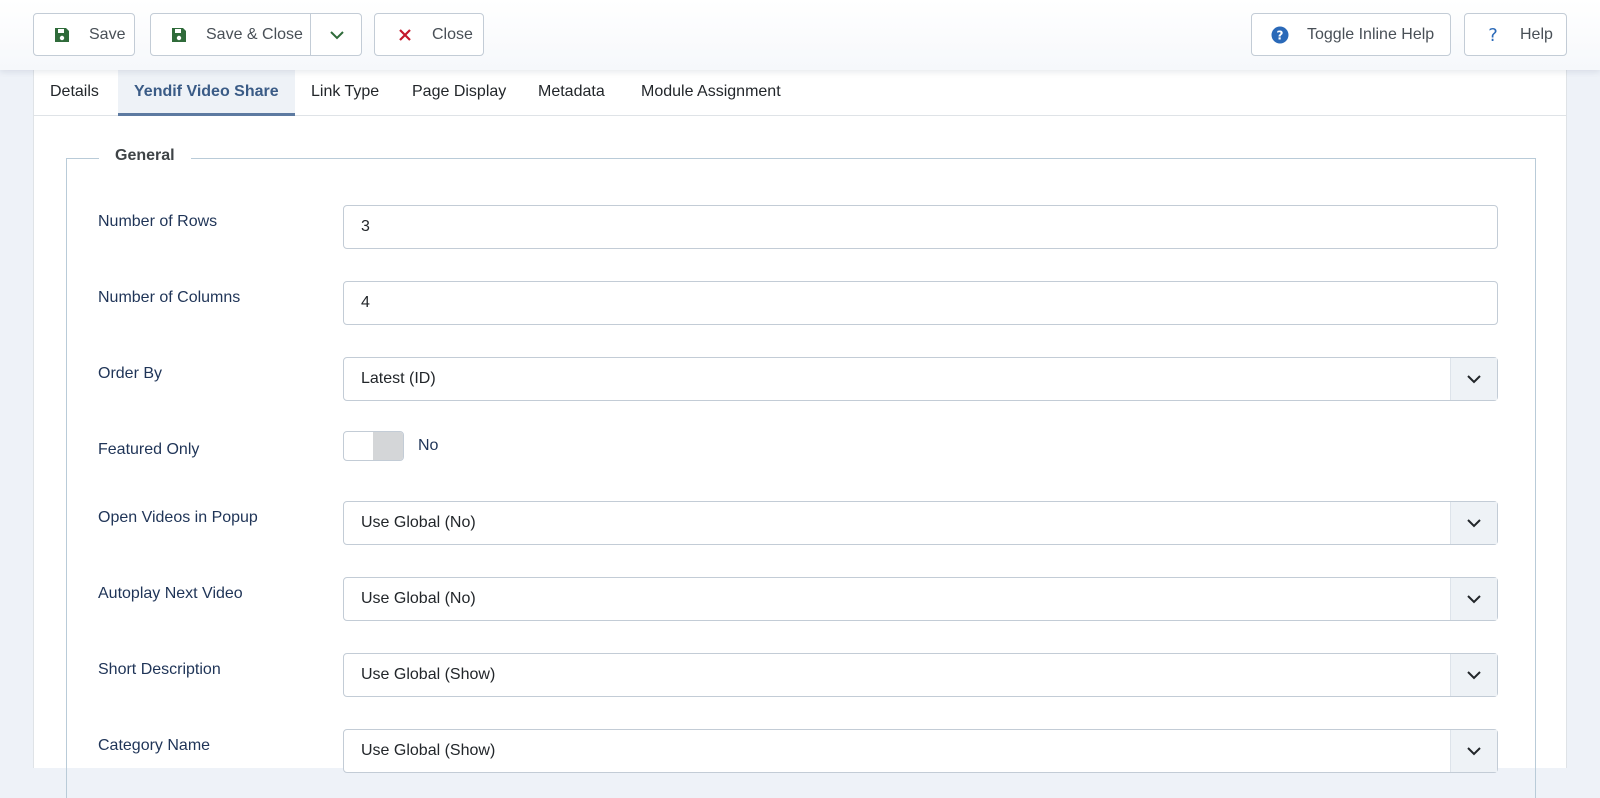  I want to click on tab-module-assignment: Module Assignment, so click(711, 93).